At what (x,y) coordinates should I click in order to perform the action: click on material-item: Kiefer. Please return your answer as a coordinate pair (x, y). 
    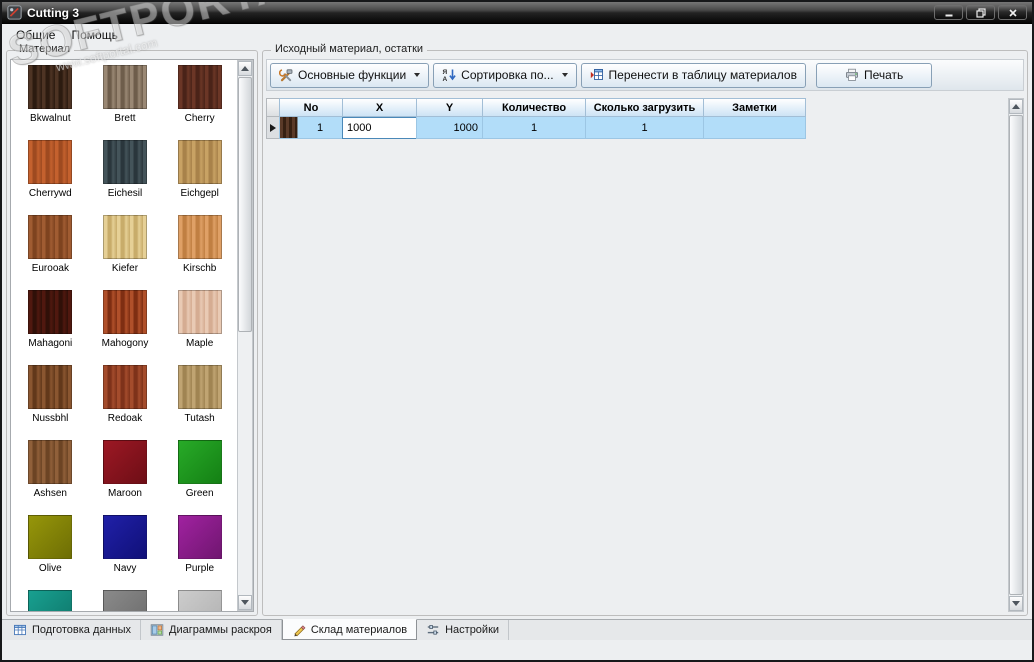
    Looking at the image, I should click on (125, 249).